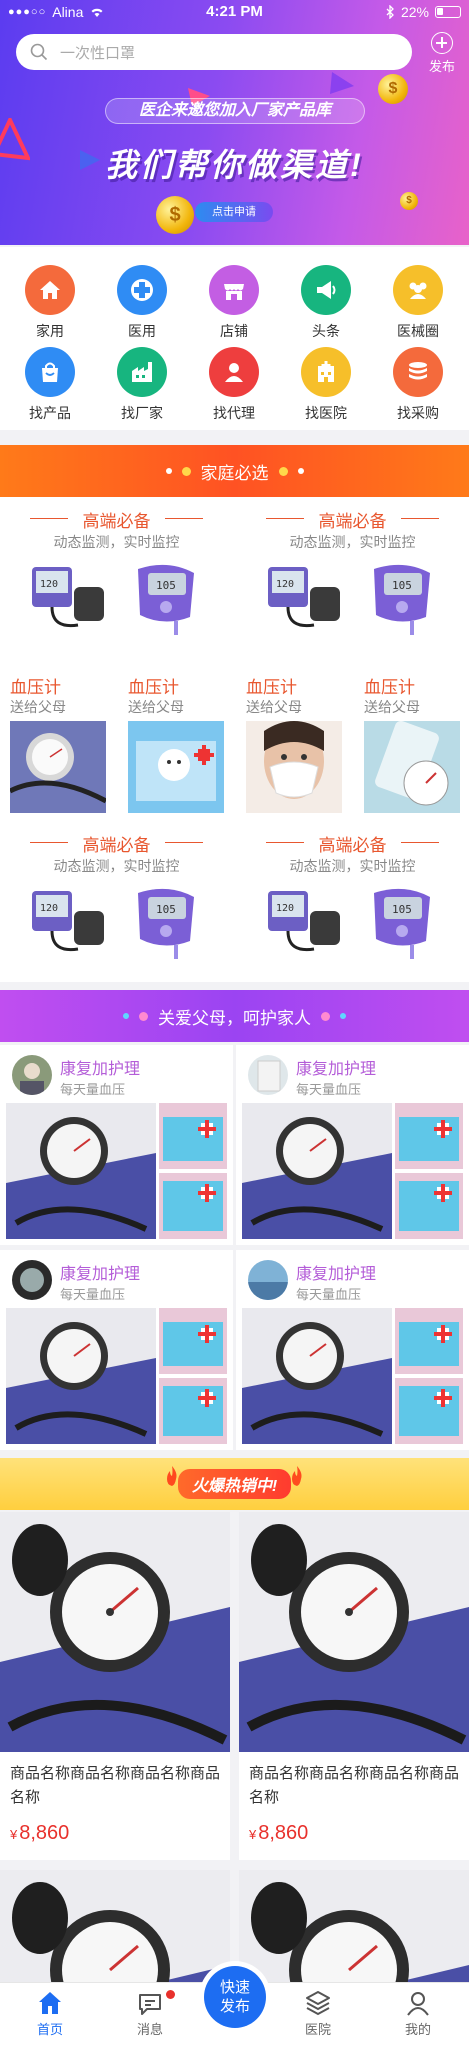 The height and width of the screenshot is (2048, 469). I want to click on tab-label: 消息, so click(149, 2029).